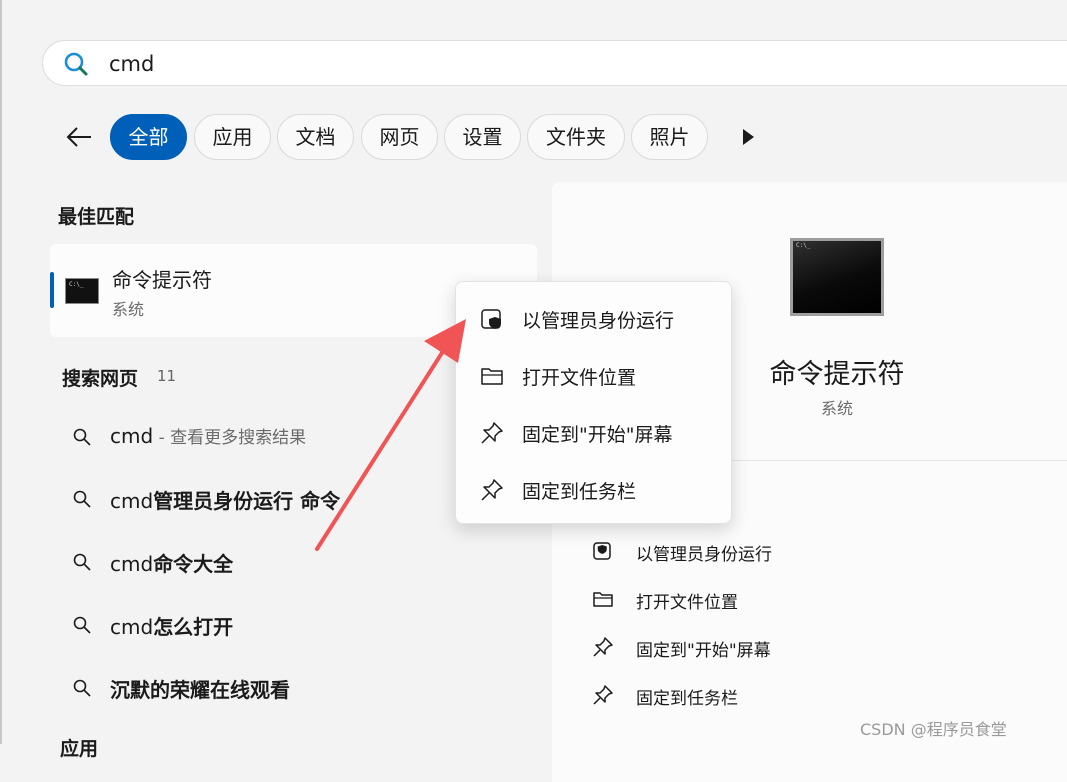 The image size is (1067, 782). I want to click on web-search-heading: 搜索网页, so click(100, 379).